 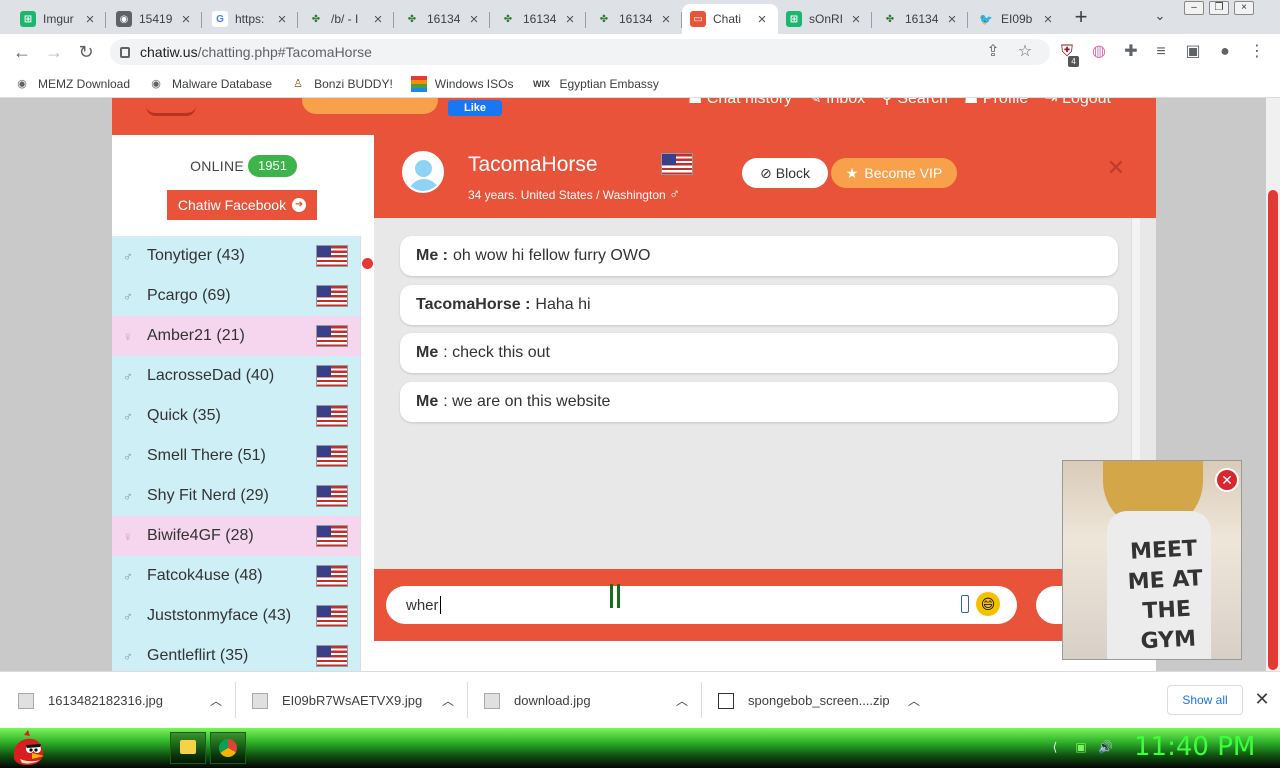 I want to click on share-icon: ⇪, so click(x=993, y=52).